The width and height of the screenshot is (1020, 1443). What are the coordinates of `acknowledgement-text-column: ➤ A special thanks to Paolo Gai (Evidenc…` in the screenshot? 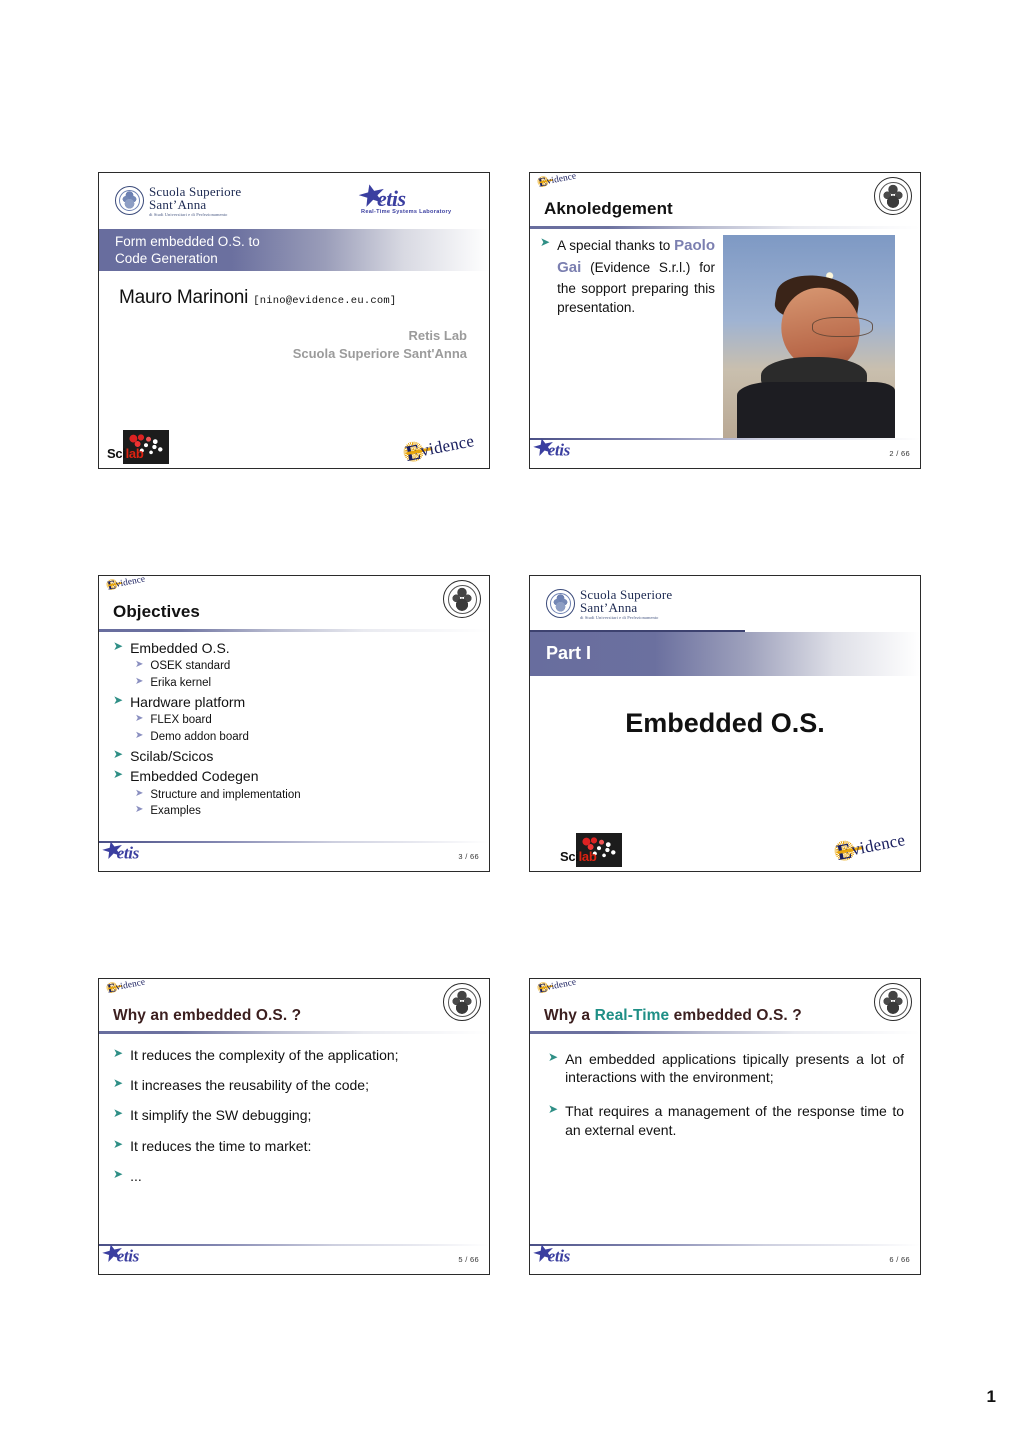 It's located at (627, 337).